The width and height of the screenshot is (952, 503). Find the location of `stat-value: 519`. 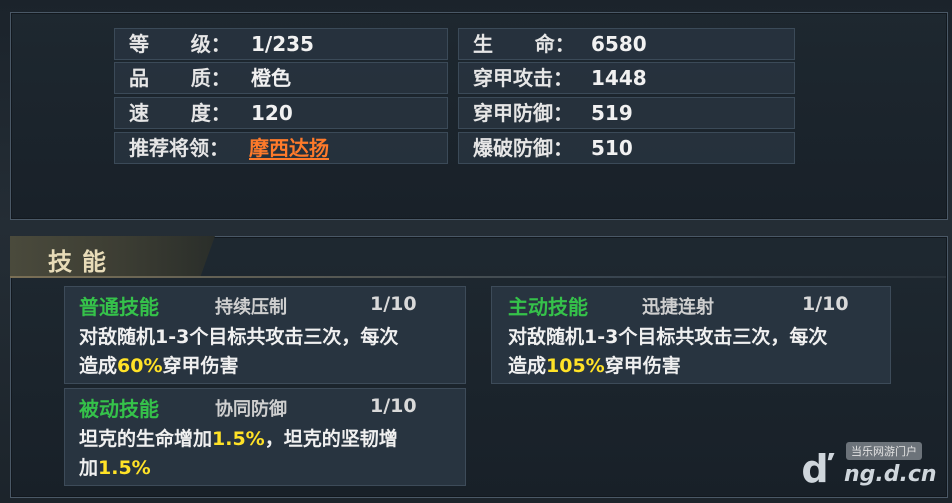

stat-value: 519 is located at coordinates (612, 113).